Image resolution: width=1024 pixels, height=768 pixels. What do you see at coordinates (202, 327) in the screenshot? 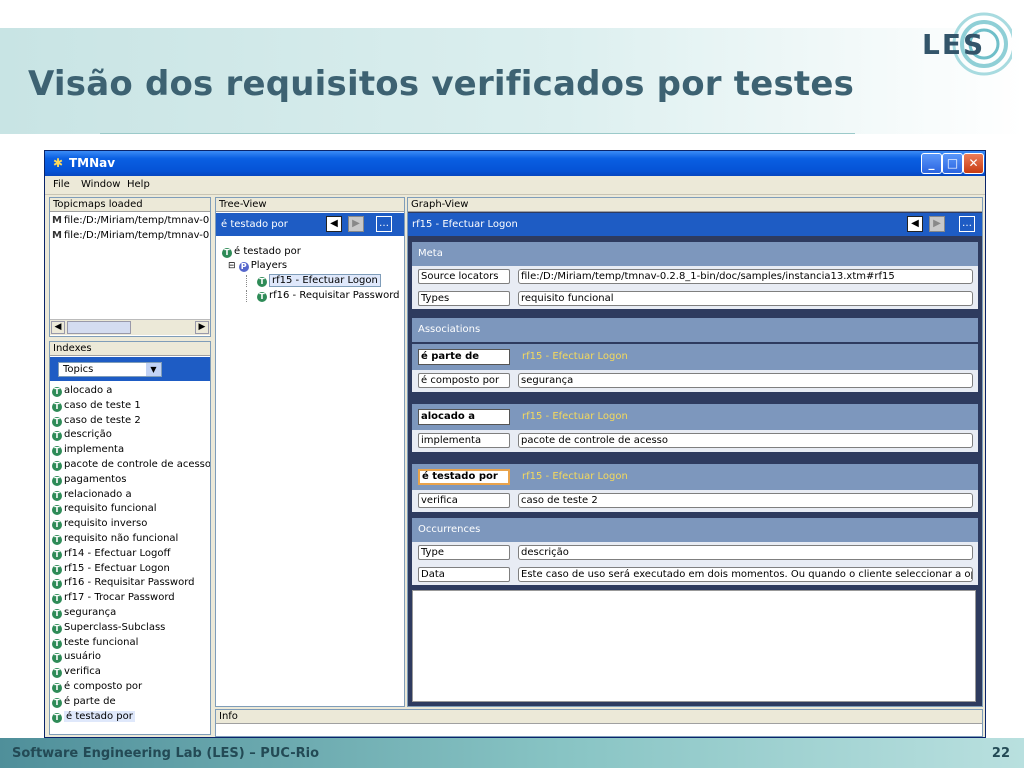
I see `scroll-right-icon: ▶` at bounding box center [202, 327].